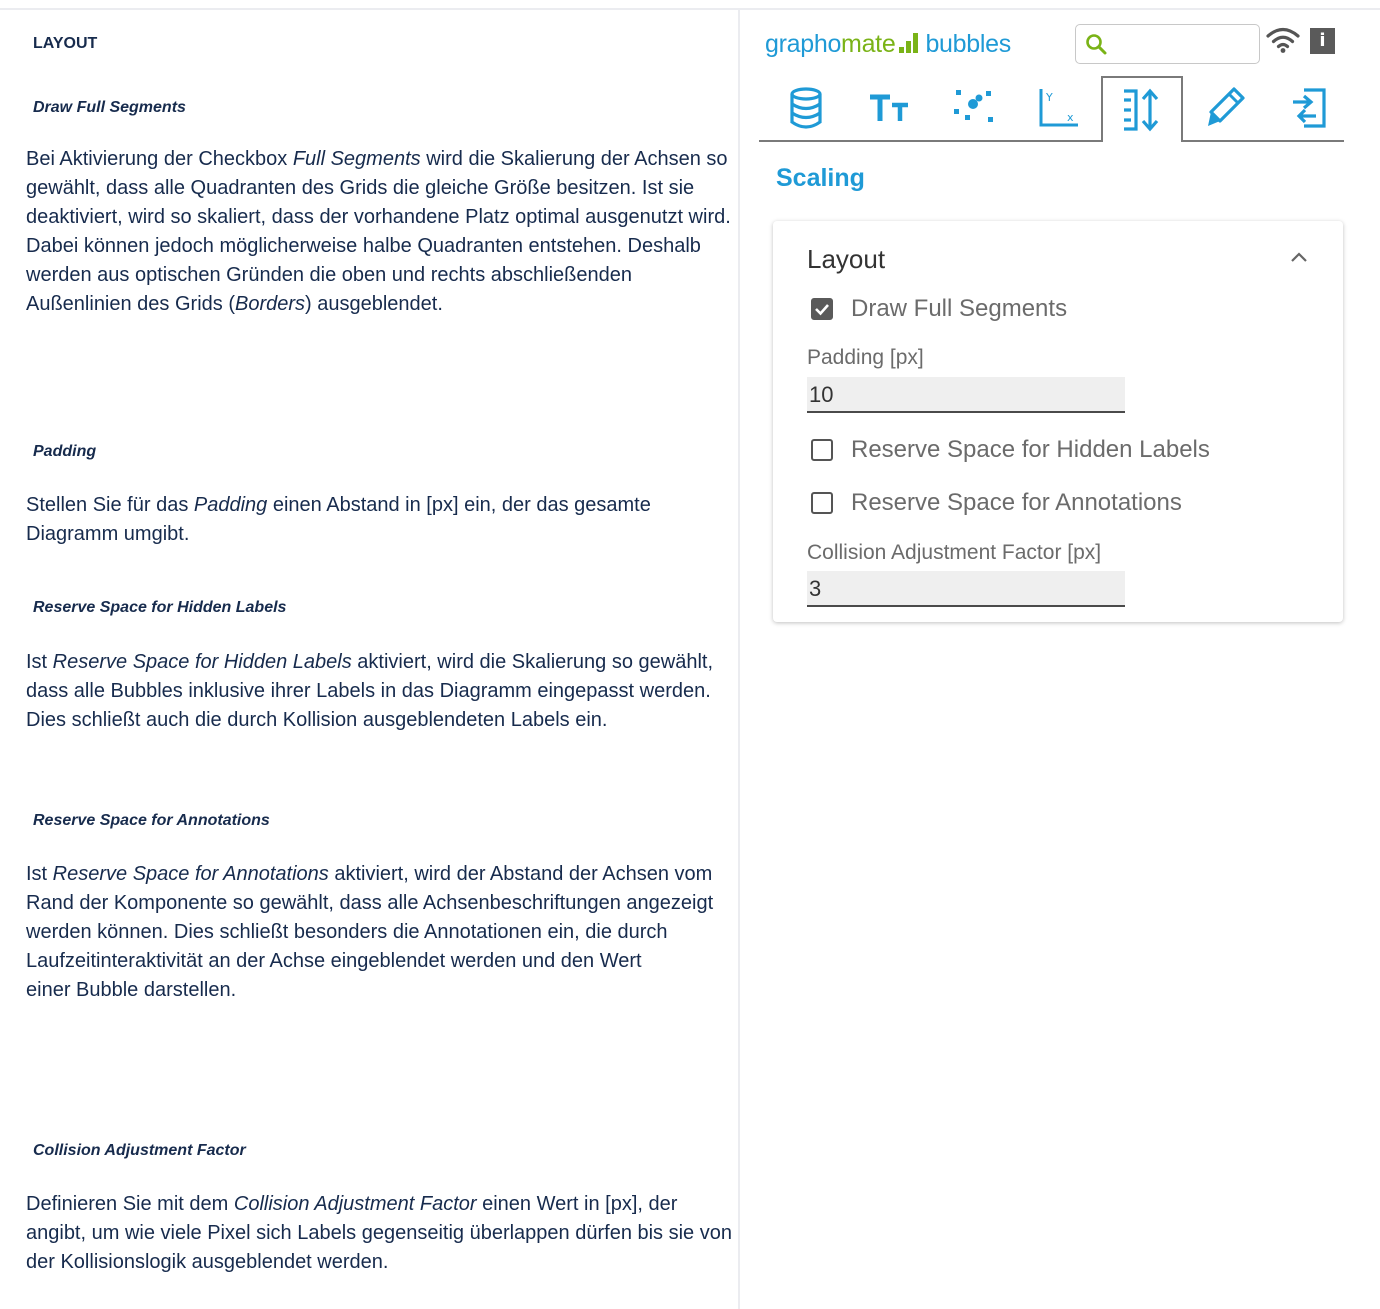 This screenshot has height=1309, width=1380. I want to click on section-title-collision: Collision Adjustment Factor, so click(139, 1150).